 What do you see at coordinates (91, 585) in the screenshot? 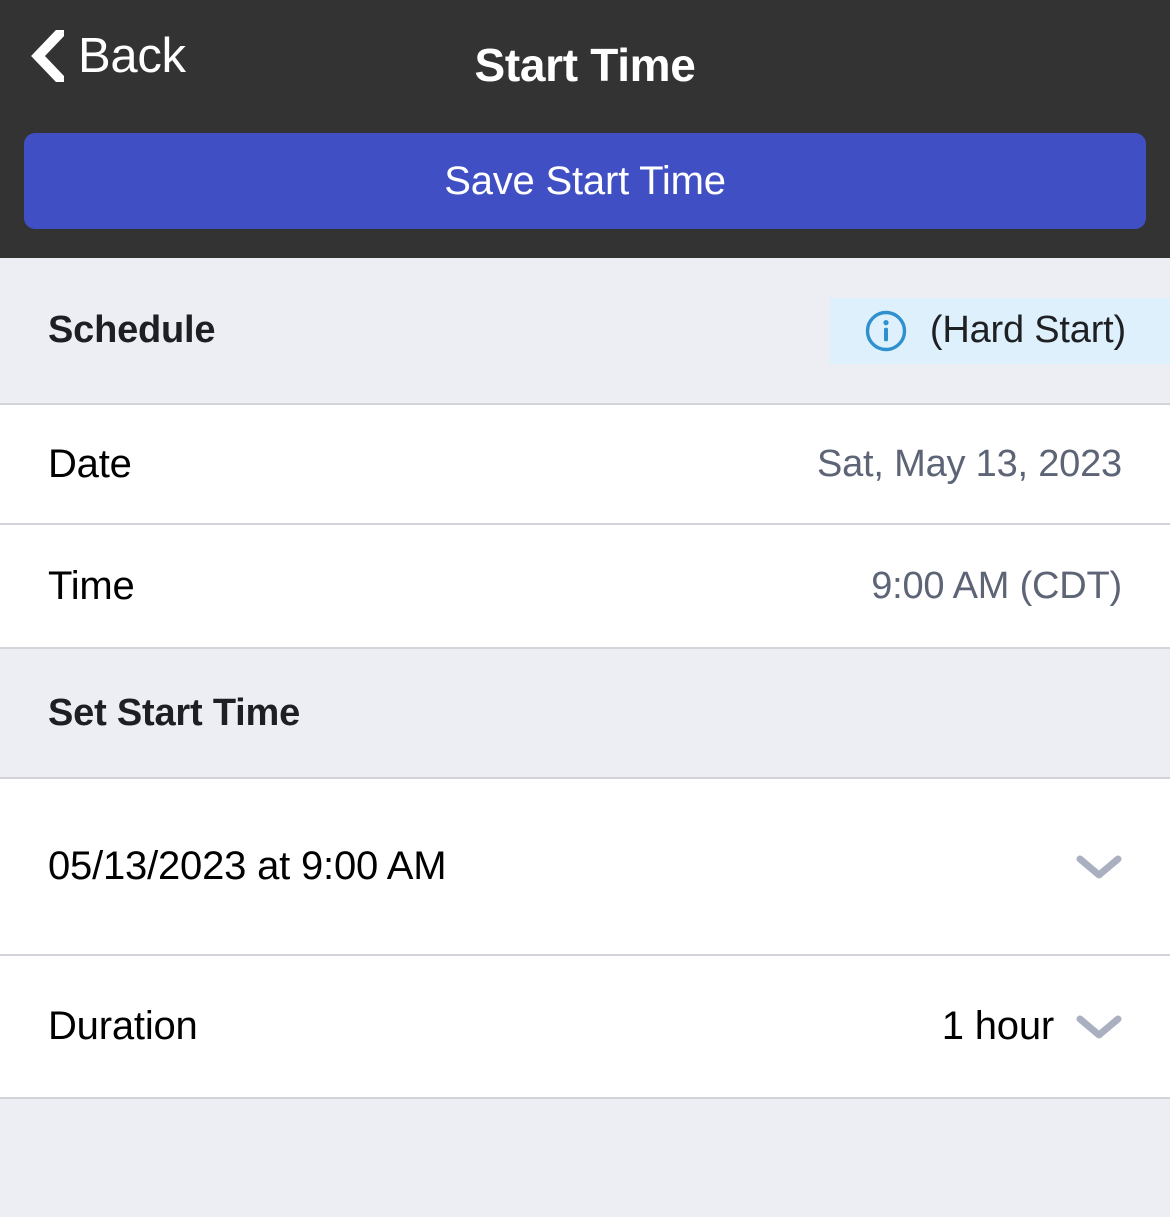
I see `row-time-label: Time` at bounding box center [91, 585].